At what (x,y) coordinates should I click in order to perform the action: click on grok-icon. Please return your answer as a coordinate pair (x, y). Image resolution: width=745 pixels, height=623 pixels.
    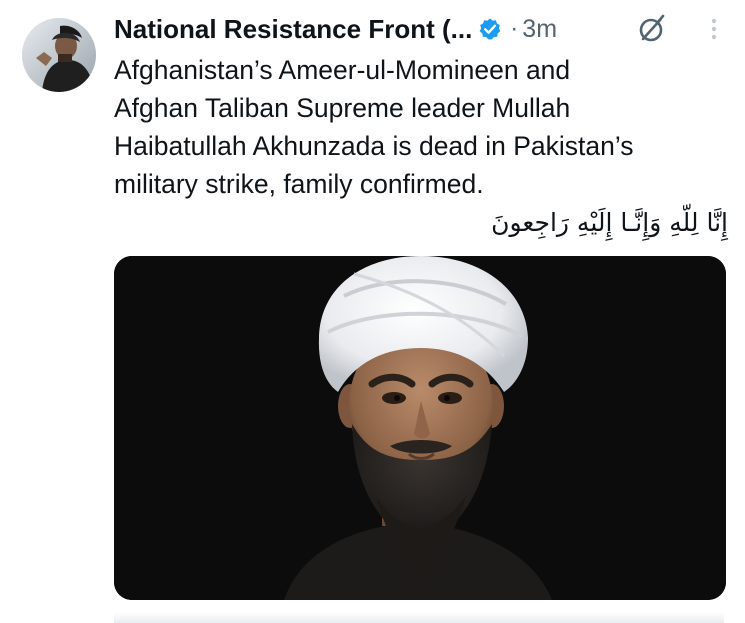
    Looking at the image, I should click on (651, 29).